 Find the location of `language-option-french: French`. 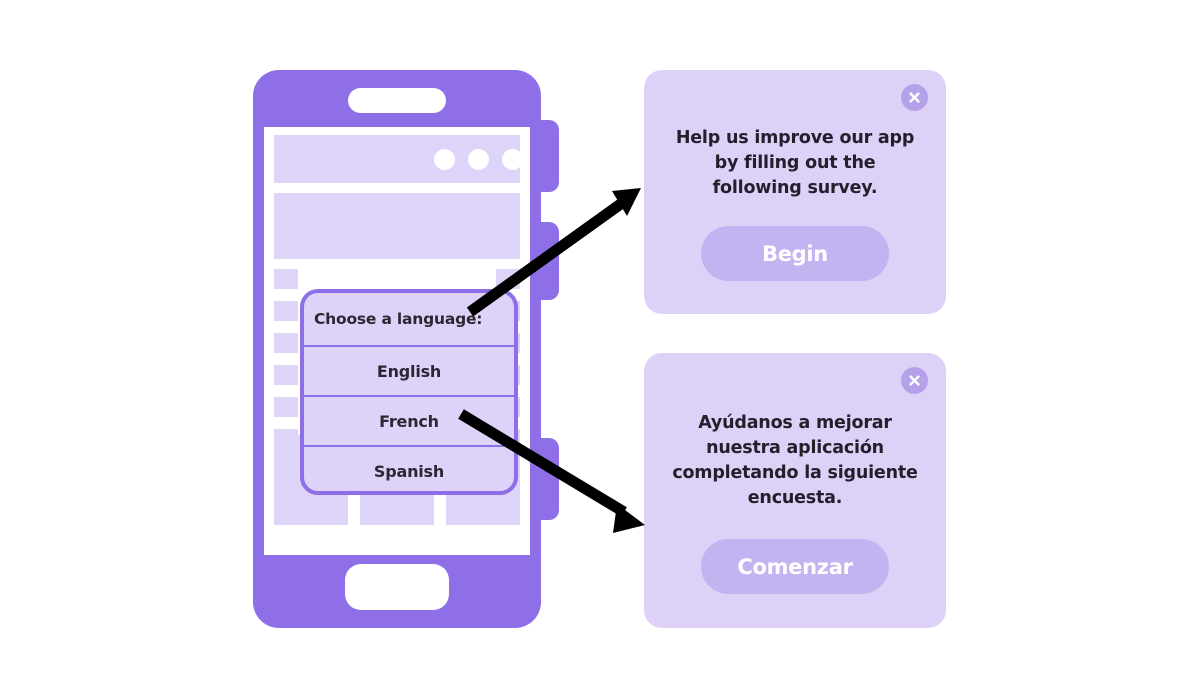

language-option-french: French is located at coordinates (409, 420).